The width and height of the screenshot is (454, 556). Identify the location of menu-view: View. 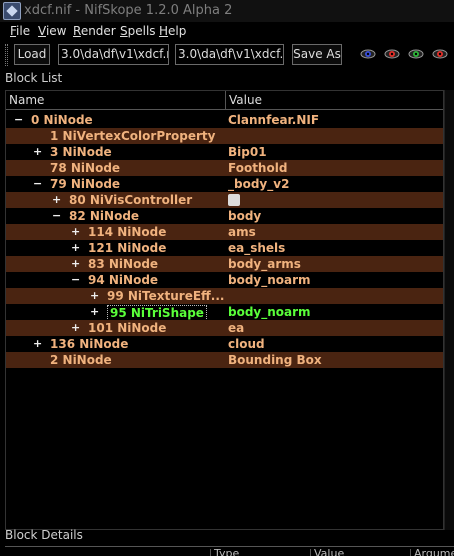
(52, 31).